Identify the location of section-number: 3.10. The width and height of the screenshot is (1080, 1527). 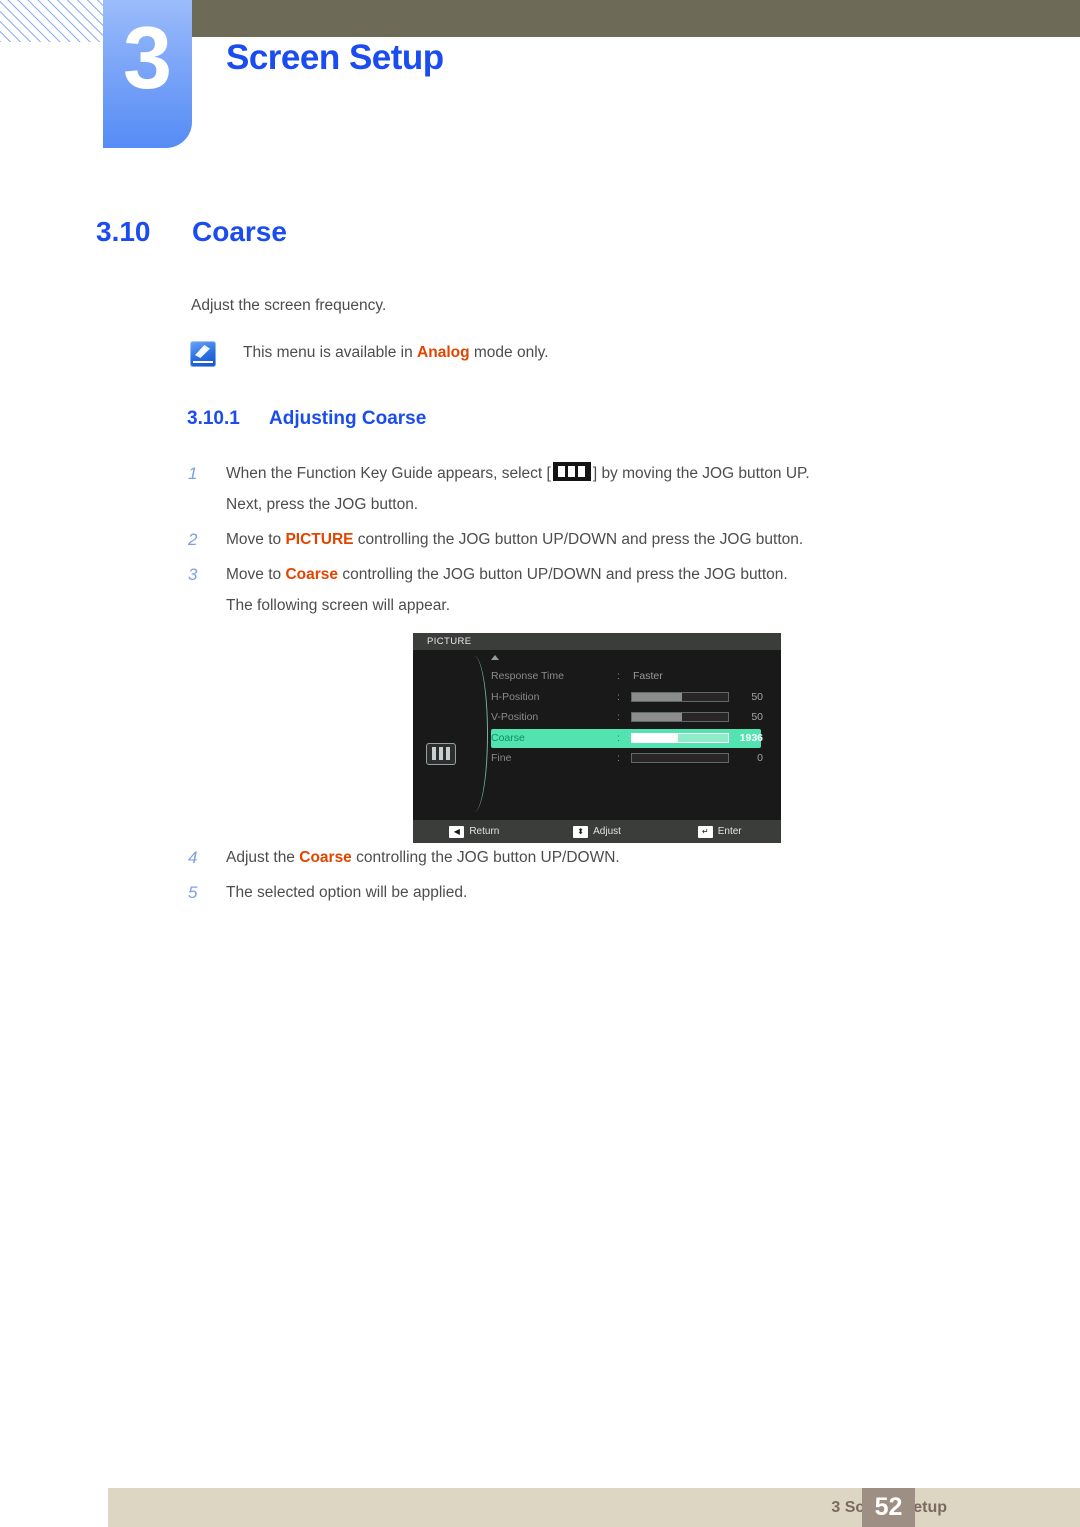
(123, 231).